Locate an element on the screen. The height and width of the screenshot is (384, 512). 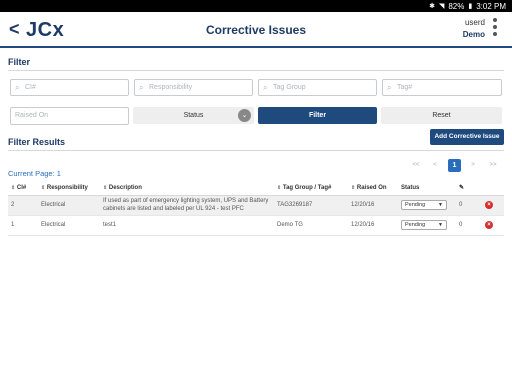
pager-prev: < is located at coordinates (435, 165).